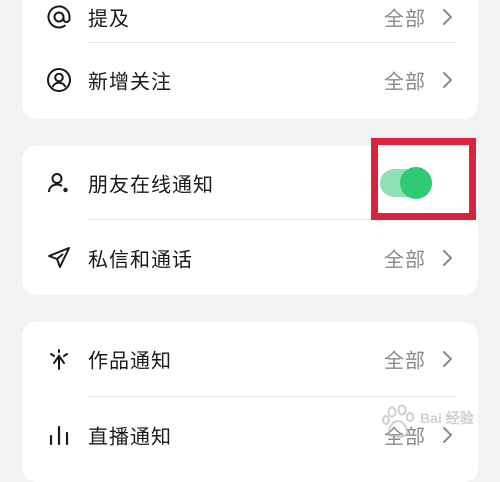 Image resolution: width=500 pixels, height=482 pixels. Describe the element at coordinates (59, 17) in the screenshot. I see `at-icon` at that location.